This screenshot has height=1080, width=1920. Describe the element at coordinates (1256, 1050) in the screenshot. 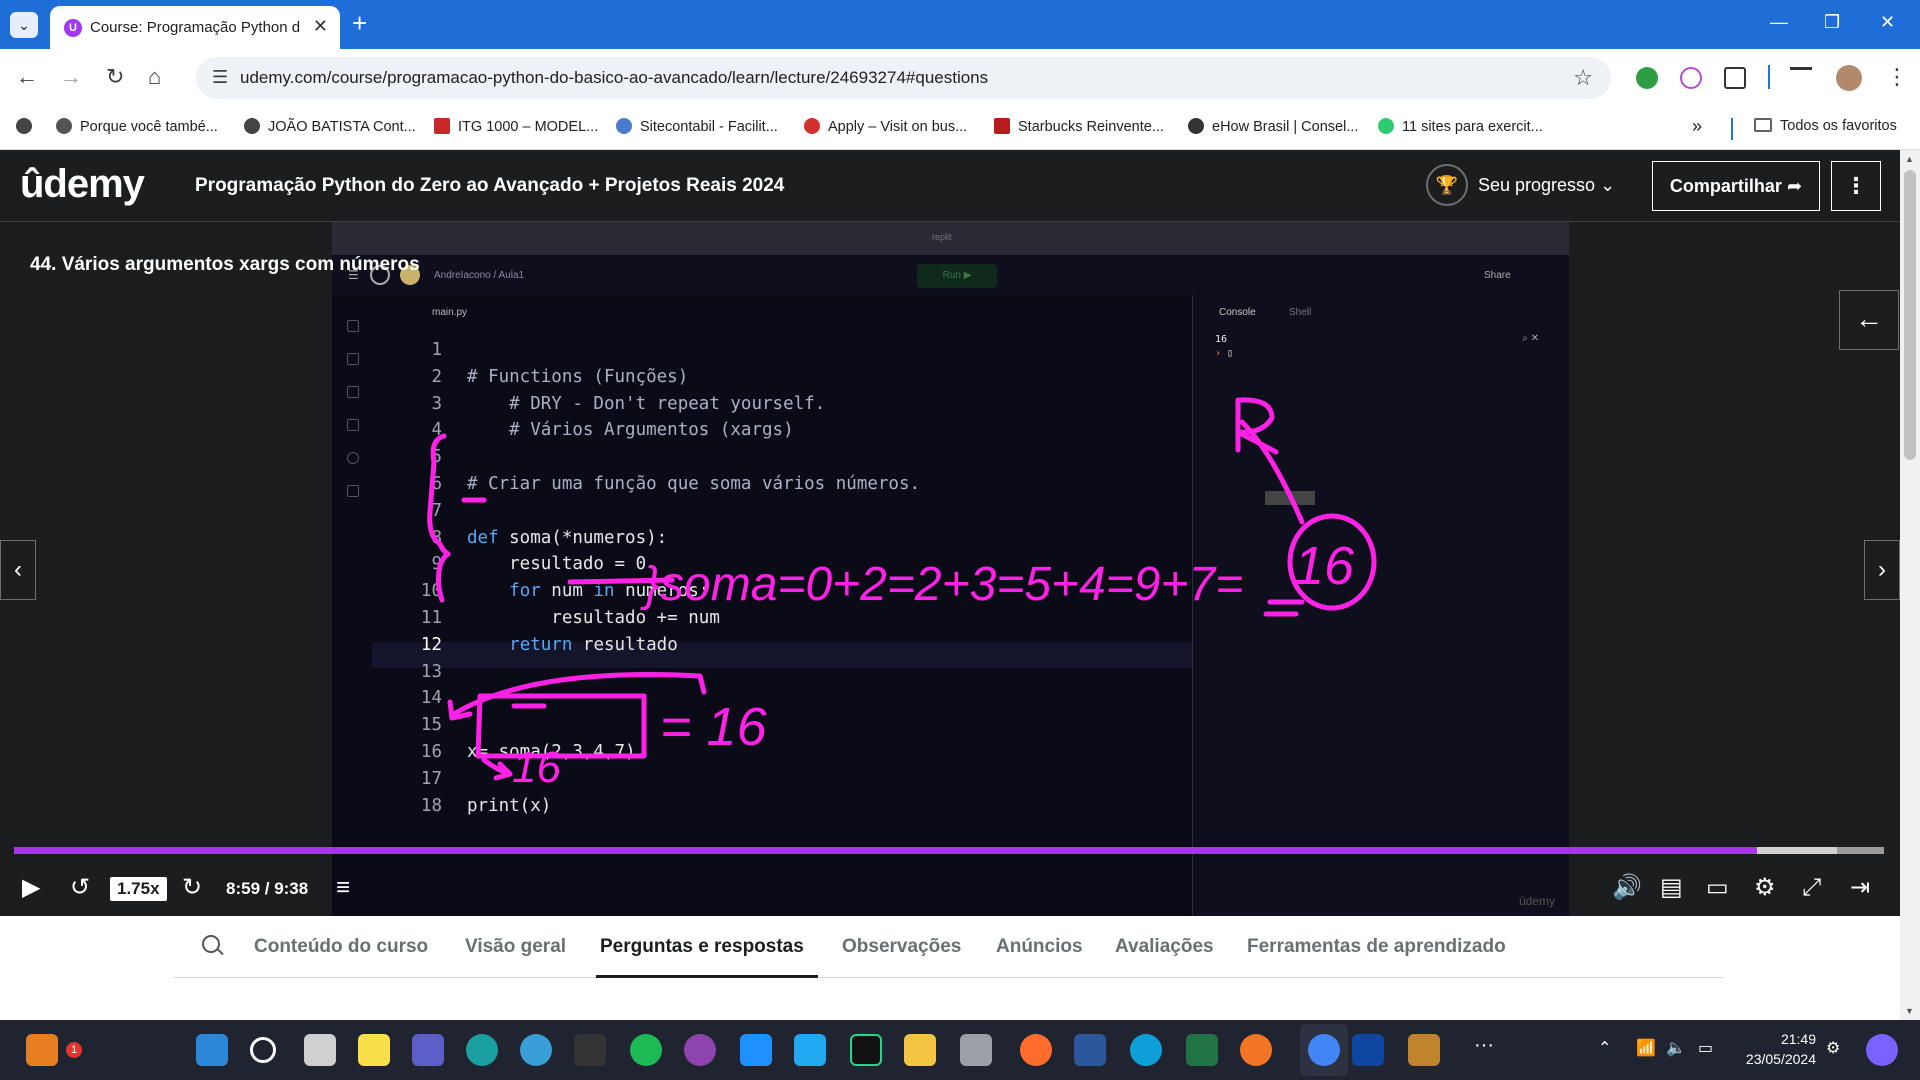

I see `jupyter-icon` at that location.